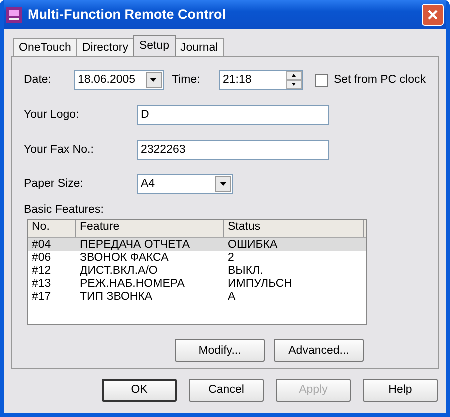 The width and height of the screenshot is (450, 417). What do you see at coordinates (226, 390) in the screenshot?
I see `dialog-button: Cancel` at bounding box center [226, 390].